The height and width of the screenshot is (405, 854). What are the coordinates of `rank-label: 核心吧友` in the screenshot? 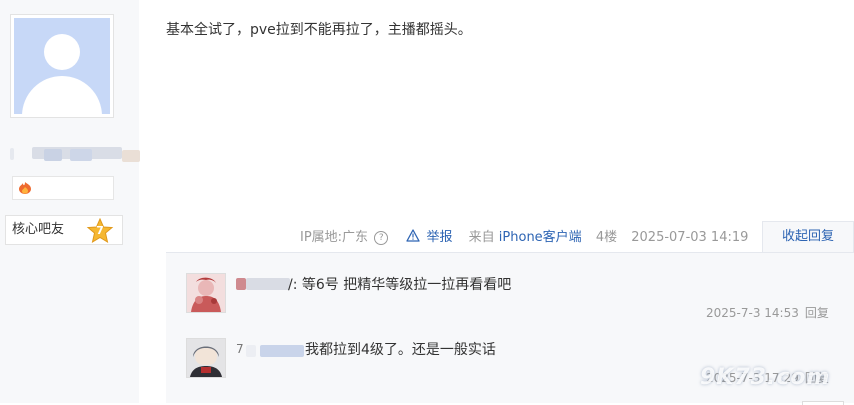 It's located at (38, 229).